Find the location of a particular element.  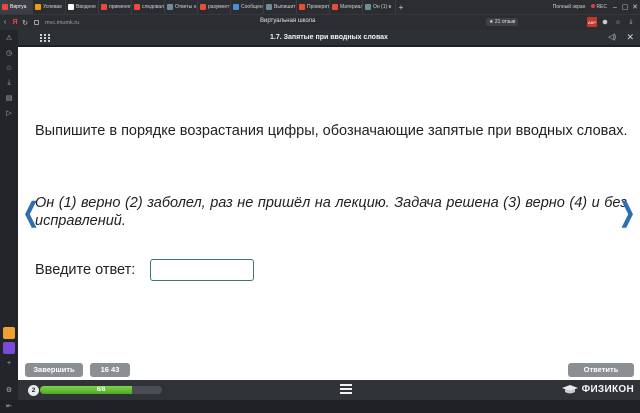

browser-tab: Ответы н is located at coordinates (181, 7).